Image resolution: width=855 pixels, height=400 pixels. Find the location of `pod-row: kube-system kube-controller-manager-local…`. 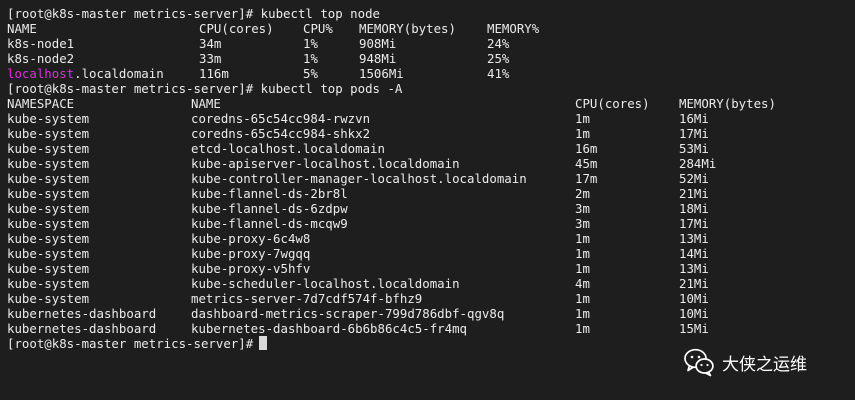

pod-row: kube-system kube-controller-manager-local… is located at coordinates (431, 178).